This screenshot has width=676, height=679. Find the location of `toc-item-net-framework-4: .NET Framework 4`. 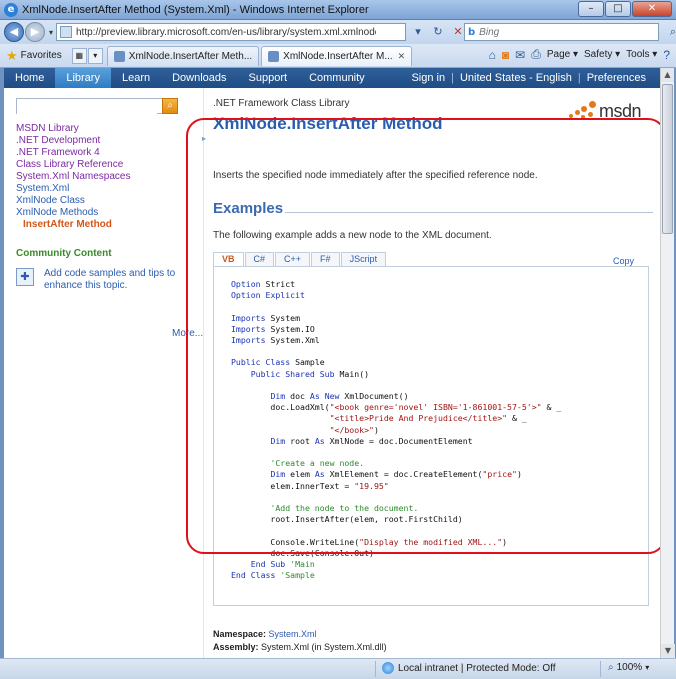

toc-item-net-framework-4: .NET Framework 4 is located at coordinates (73, 153).